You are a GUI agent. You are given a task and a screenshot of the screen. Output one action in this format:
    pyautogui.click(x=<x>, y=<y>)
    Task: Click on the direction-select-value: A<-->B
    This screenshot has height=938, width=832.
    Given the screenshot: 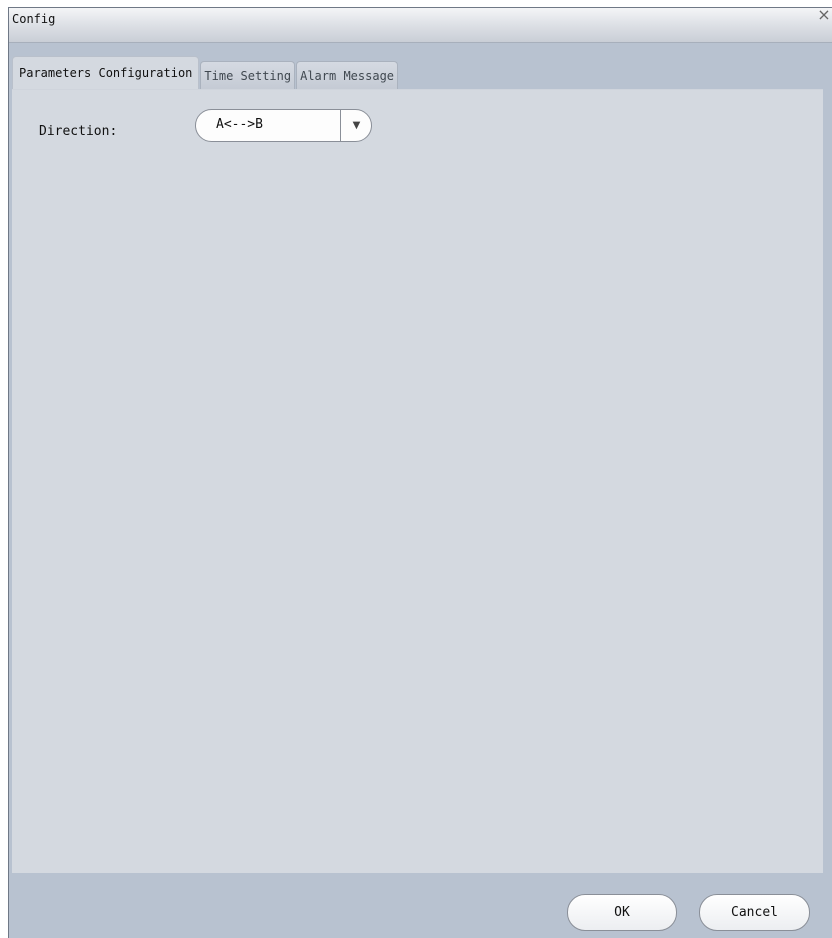 What is the action you would take?
    pyautogui.click(x=239, y=124)
    